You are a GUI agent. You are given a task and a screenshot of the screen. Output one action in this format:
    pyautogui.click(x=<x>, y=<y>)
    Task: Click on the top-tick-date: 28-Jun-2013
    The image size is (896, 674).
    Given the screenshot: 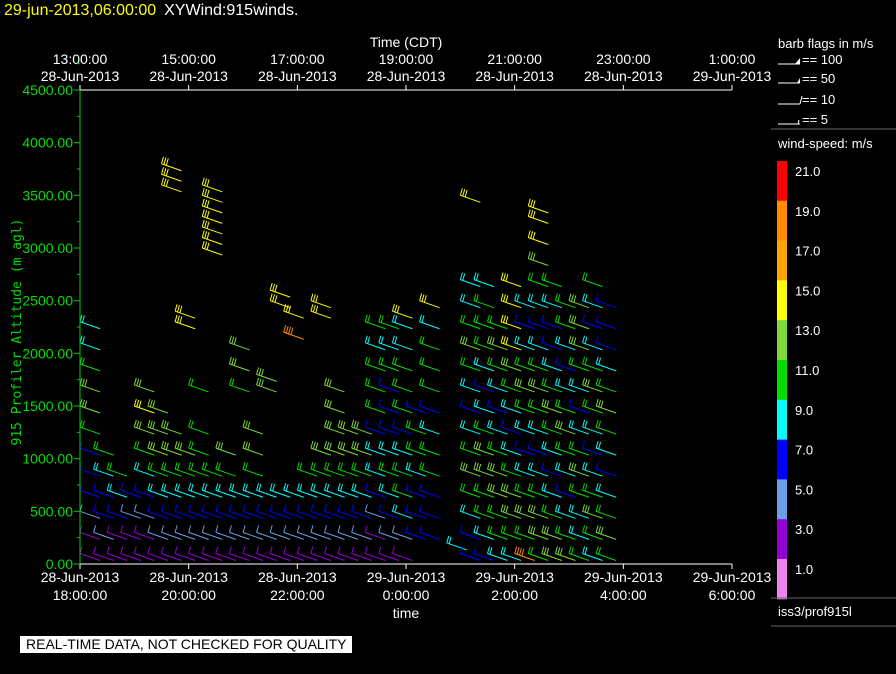 What is the action you would take?
    pyautogui.click(x=514, y=76)
    